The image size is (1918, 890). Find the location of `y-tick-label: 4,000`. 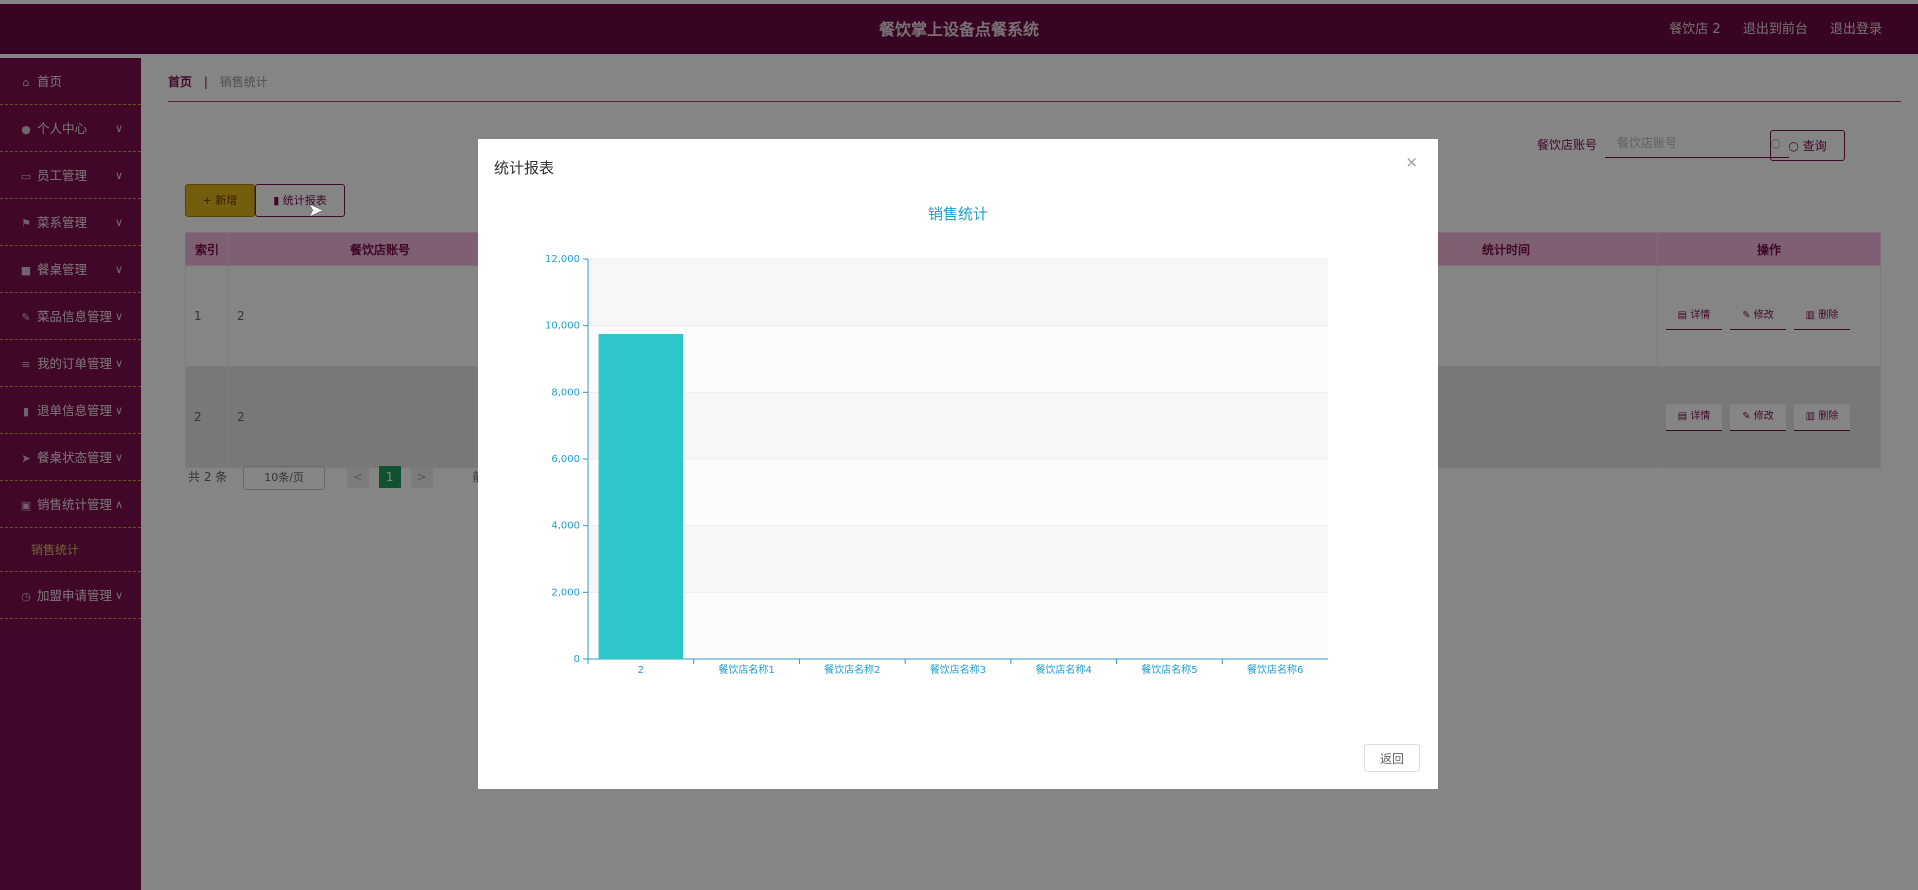

y-tick-label: 4,000 is located at coordinates (565, 526).